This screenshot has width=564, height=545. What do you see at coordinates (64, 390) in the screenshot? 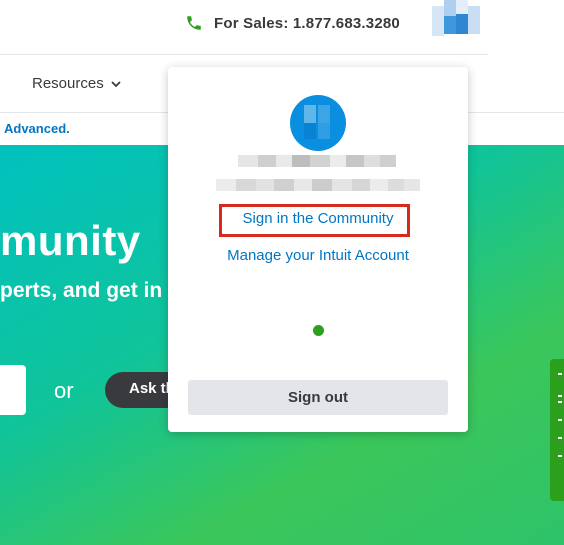
I see `hero-or-label: or` at bounding box center [64, 390].